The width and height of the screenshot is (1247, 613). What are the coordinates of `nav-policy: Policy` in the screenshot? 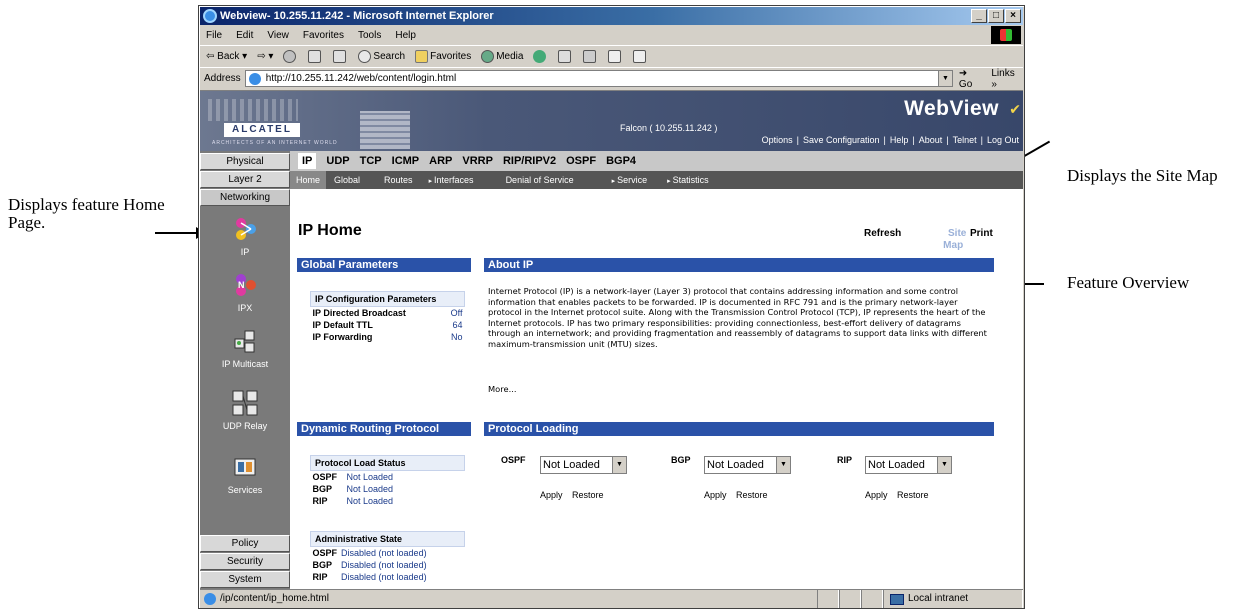 It's located at (245, 543).